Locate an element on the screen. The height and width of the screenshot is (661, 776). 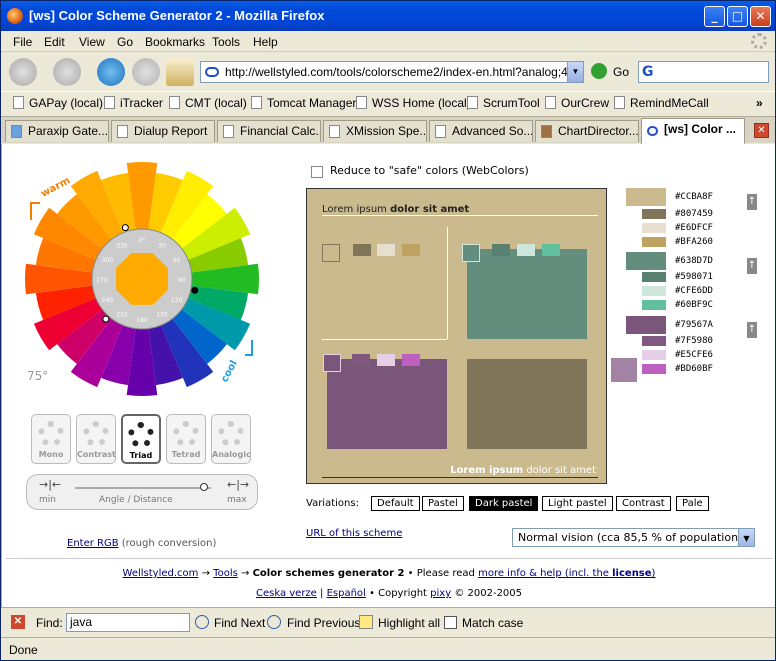
find-previous-button: Find Previous is located at coordinates (323, 623).